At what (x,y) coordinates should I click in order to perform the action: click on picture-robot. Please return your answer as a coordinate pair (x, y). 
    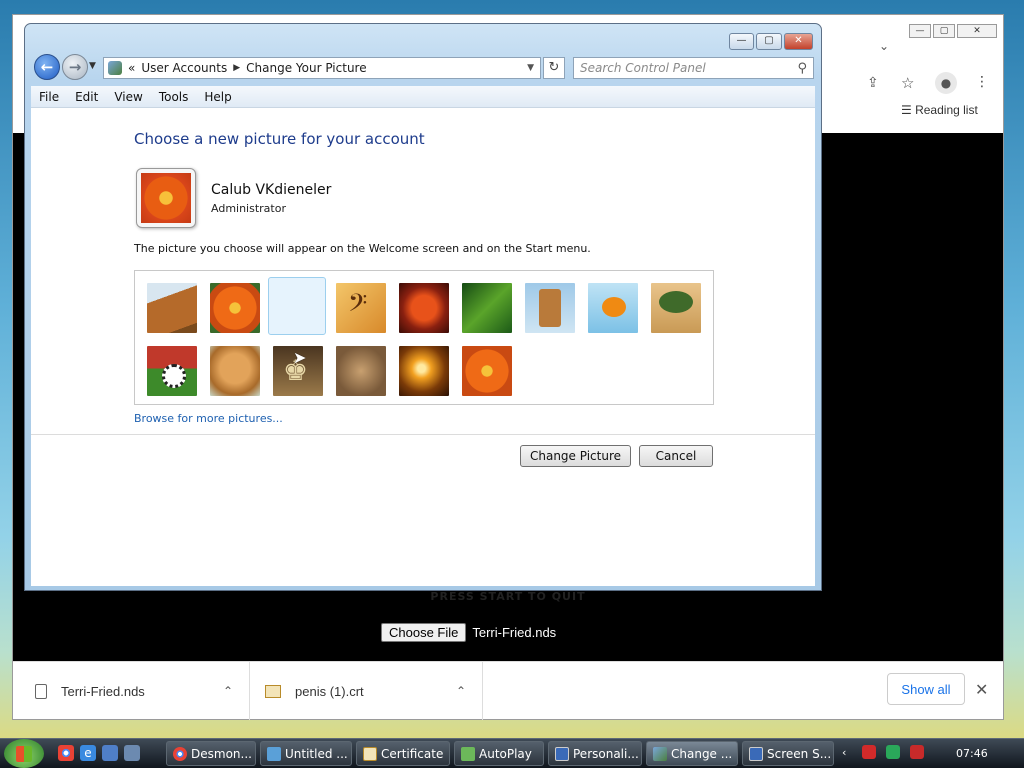
    Looking at the image, I should click on (550, 308).